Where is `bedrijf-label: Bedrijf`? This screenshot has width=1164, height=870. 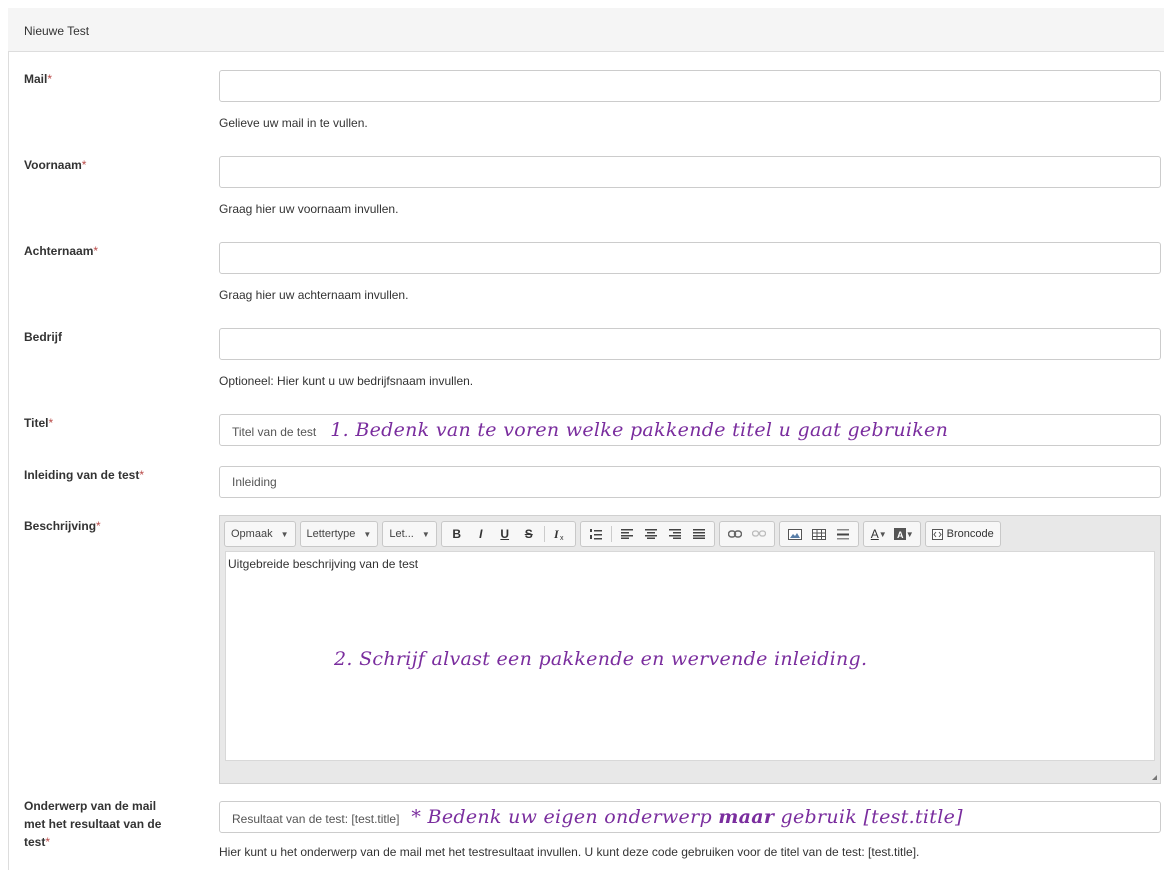
bedrijf-label: Bedrijf is located at coordinates (43, 337).